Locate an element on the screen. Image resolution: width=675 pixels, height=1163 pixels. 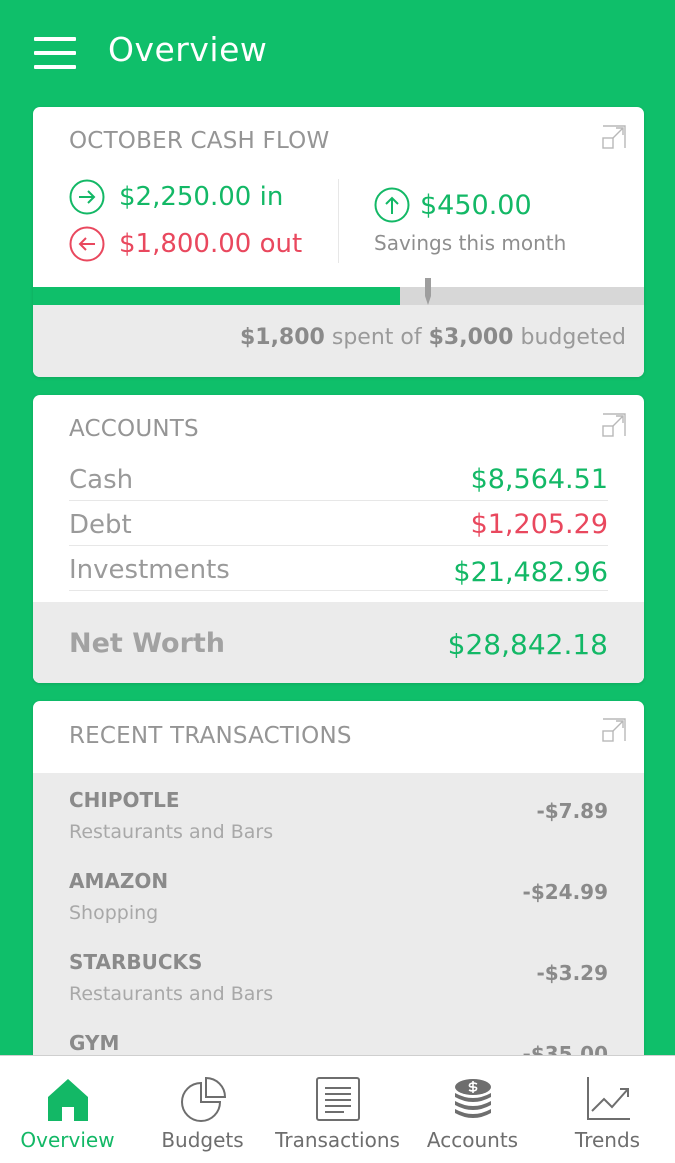
tab-label: Accounts is located at coordinates (472, 1140).